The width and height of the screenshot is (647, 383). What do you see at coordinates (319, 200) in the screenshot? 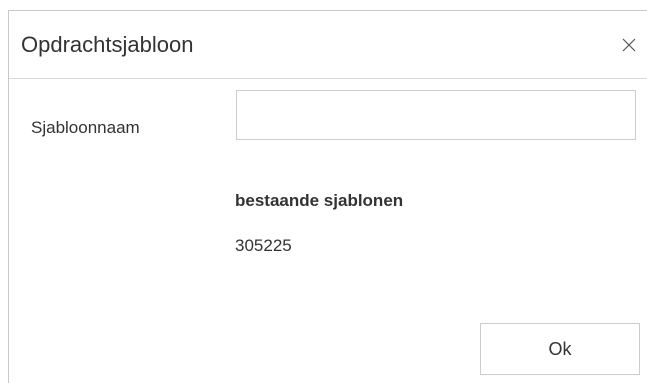
I see `existing-templates-heading: bestaande sjablonen` at bounding box center [319, 200].